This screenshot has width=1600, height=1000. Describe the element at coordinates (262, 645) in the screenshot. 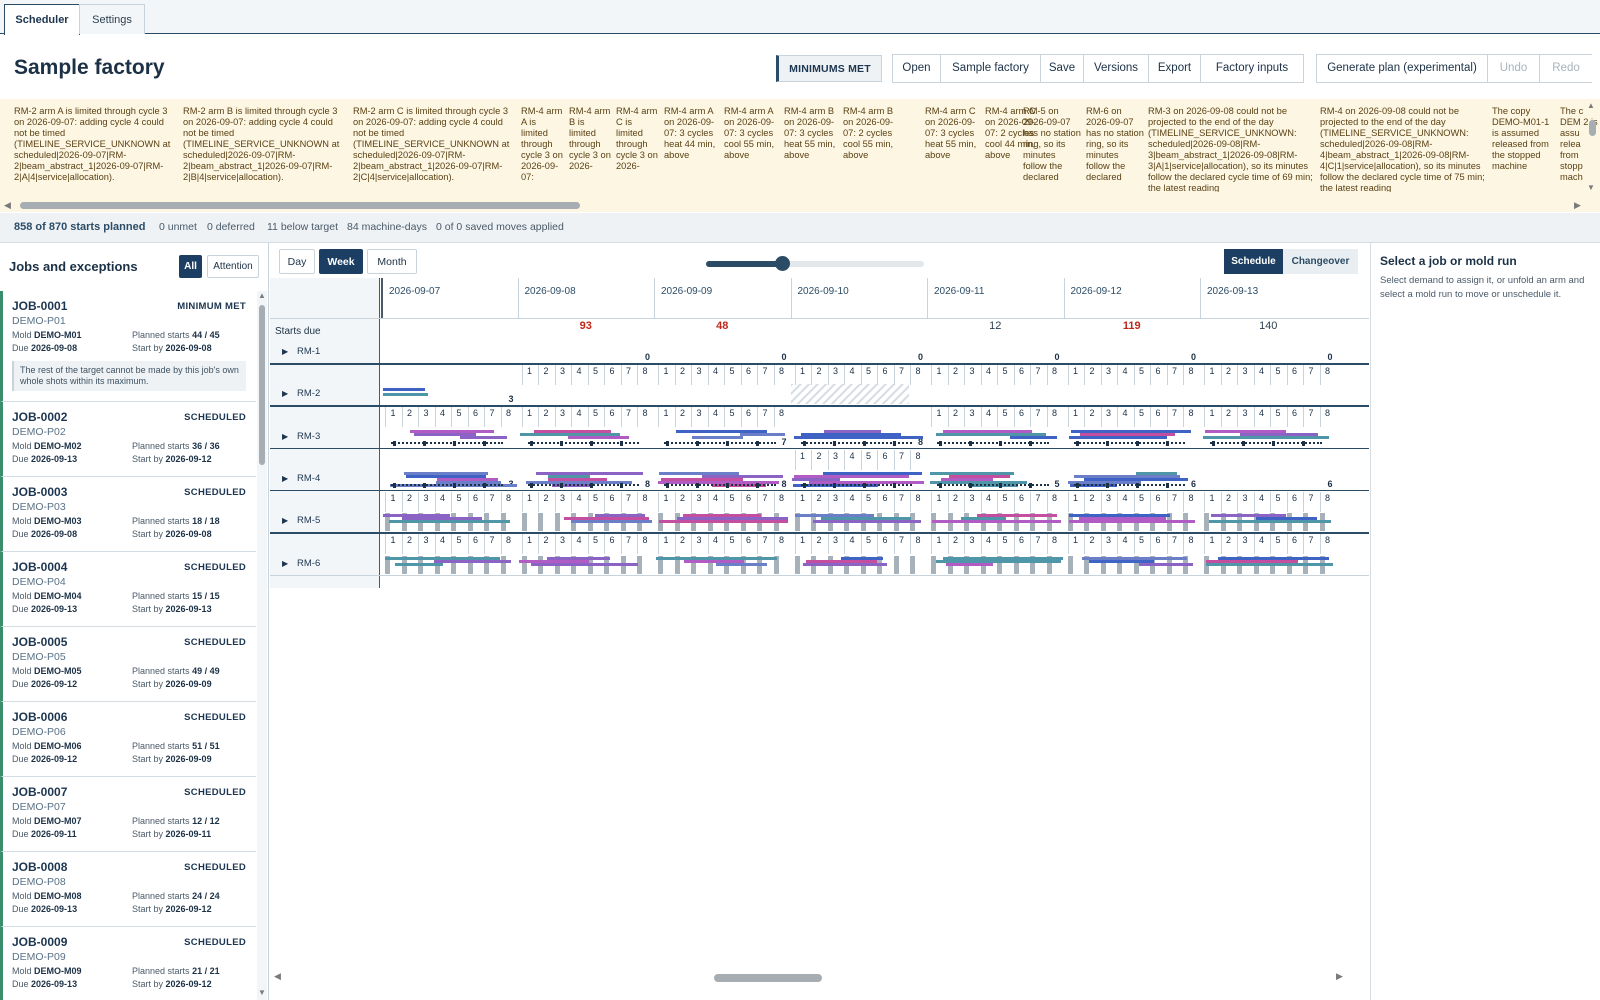

I see `job-list-scrollbar: ▲ ▼` at that location.